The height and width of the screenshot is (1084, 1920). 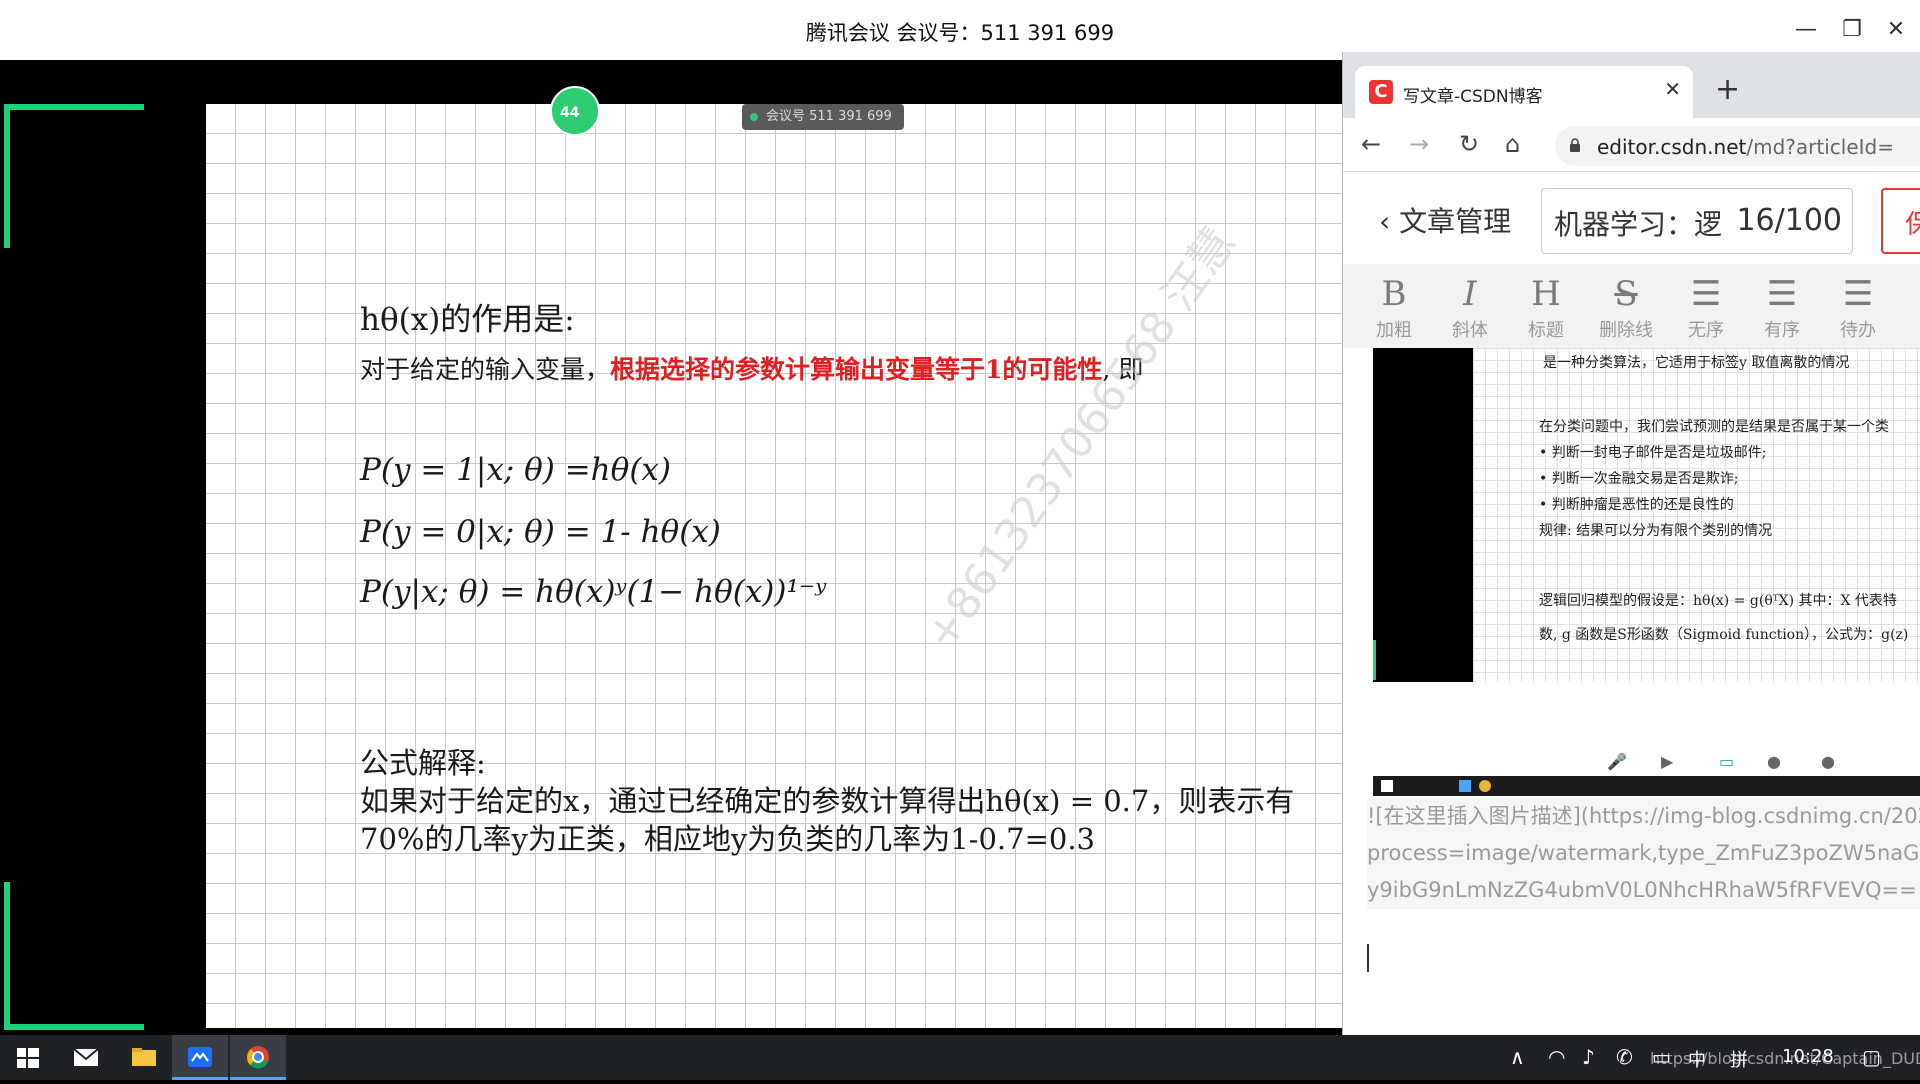 What do you see at coordinates (1714, 427) in the screenshot?
I see `screenshot-line: 在分类问题中，我们尝试预测的是结果是否属于某一个类` at bounding box center [1714, 427].